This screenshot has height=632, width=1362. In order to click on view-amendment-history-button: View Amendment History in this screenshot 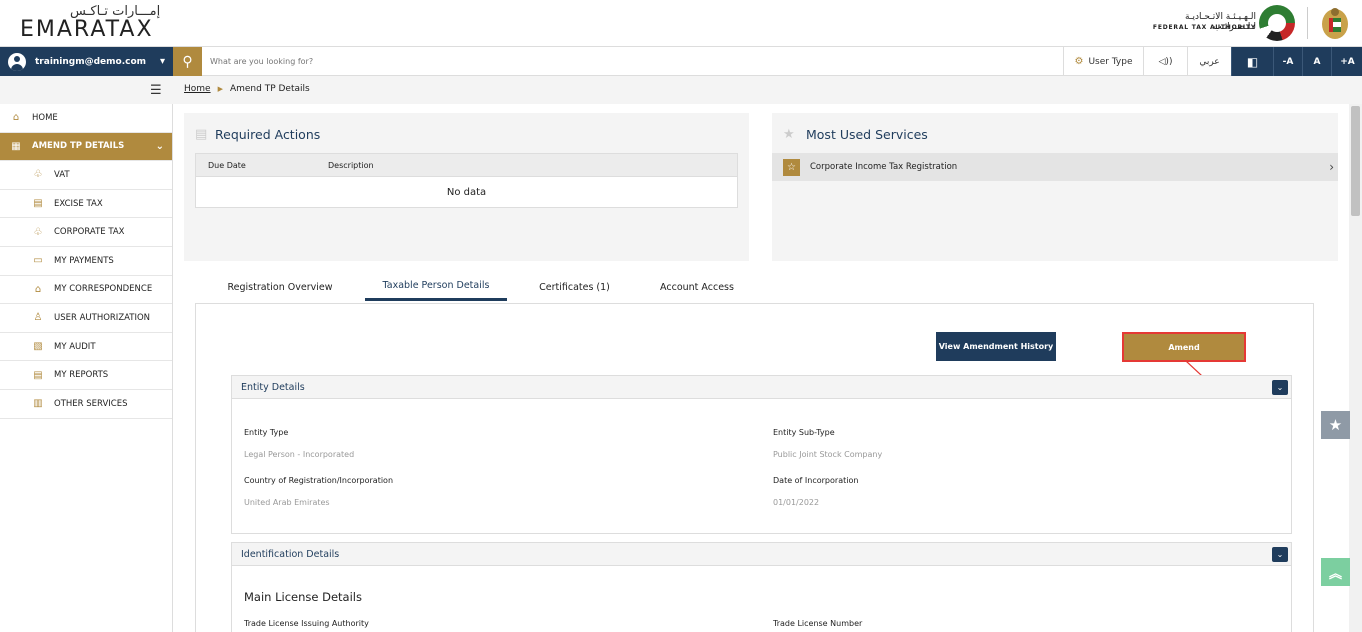, I will do `click(996, 346)`.